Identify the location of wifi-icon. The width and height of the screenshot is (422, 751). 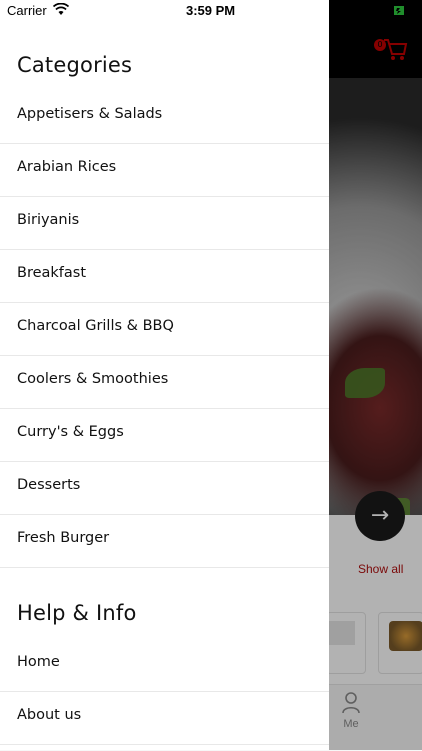
(61, 9).